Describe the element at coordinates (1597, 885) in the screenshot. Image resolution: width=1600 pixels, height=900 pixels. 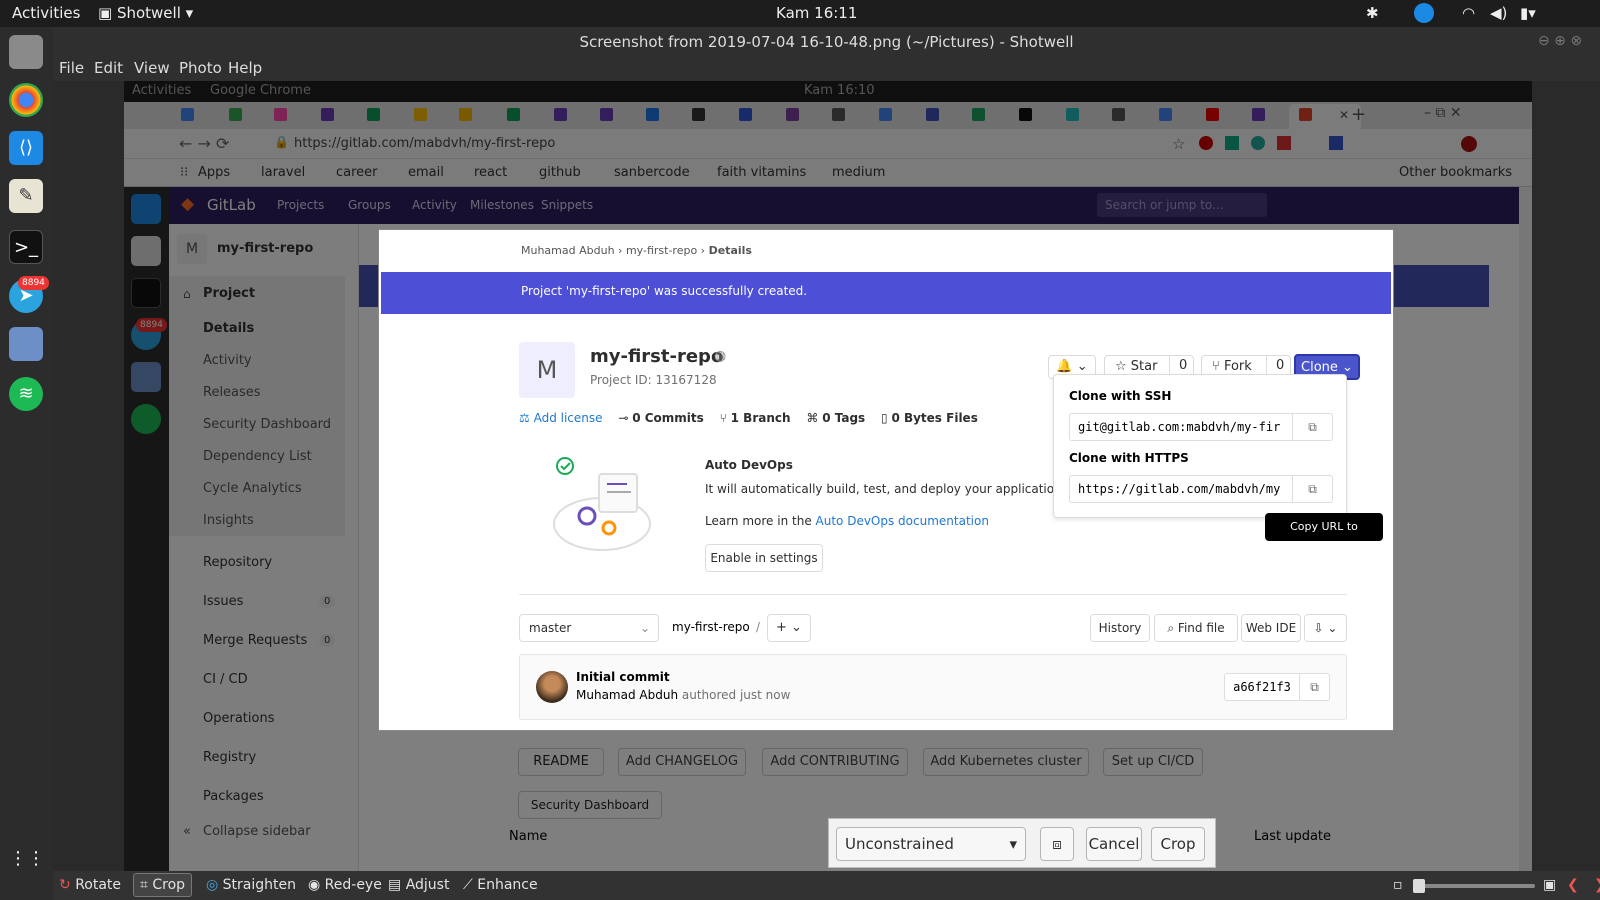
I see `next-photo-icon: ❯` at that location.